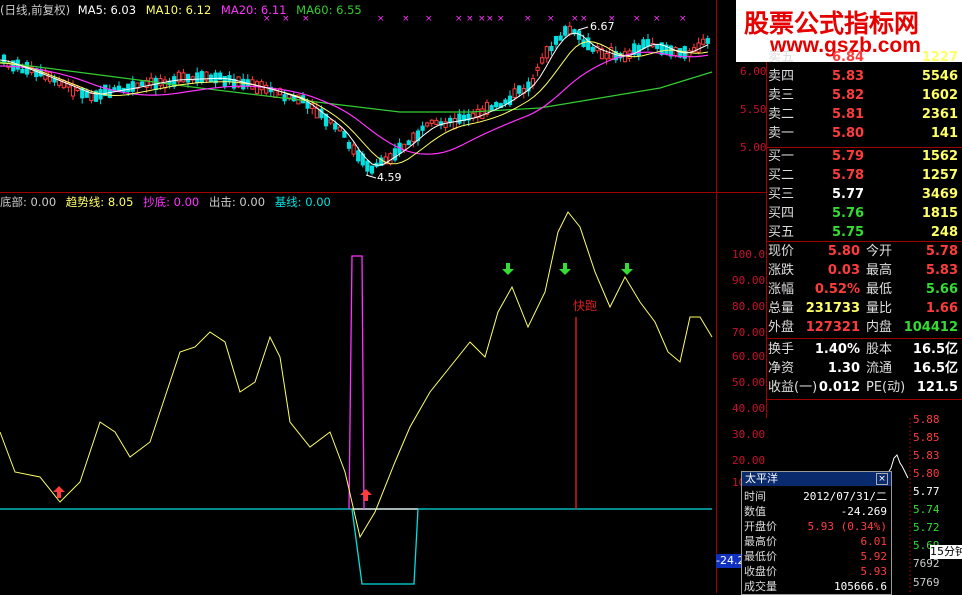 The image size is (962, 595). I want to click on ma20-line, so click(354, 103).